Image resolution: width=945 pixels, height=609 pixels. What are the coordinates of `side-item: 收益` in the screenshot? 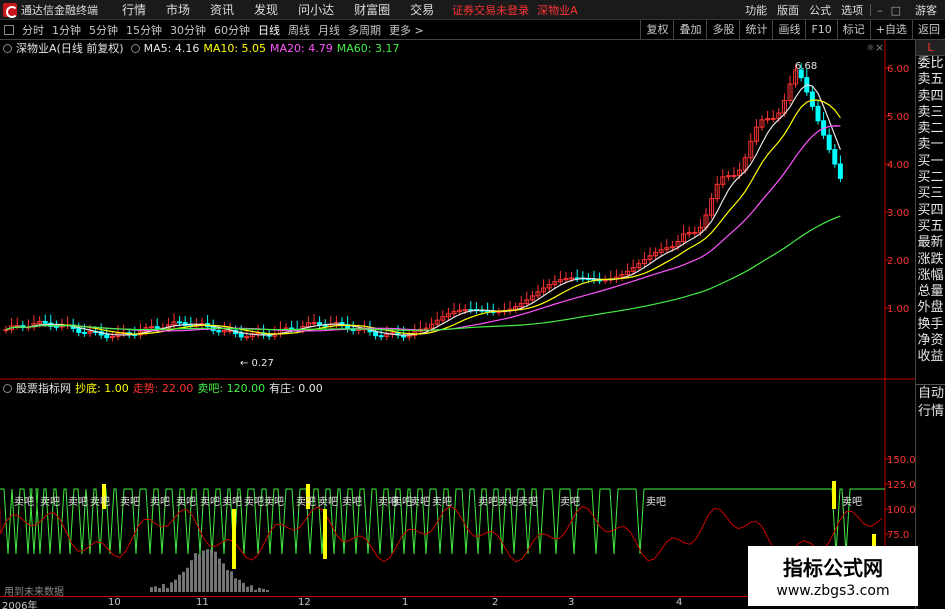 It's located at (930, 357).